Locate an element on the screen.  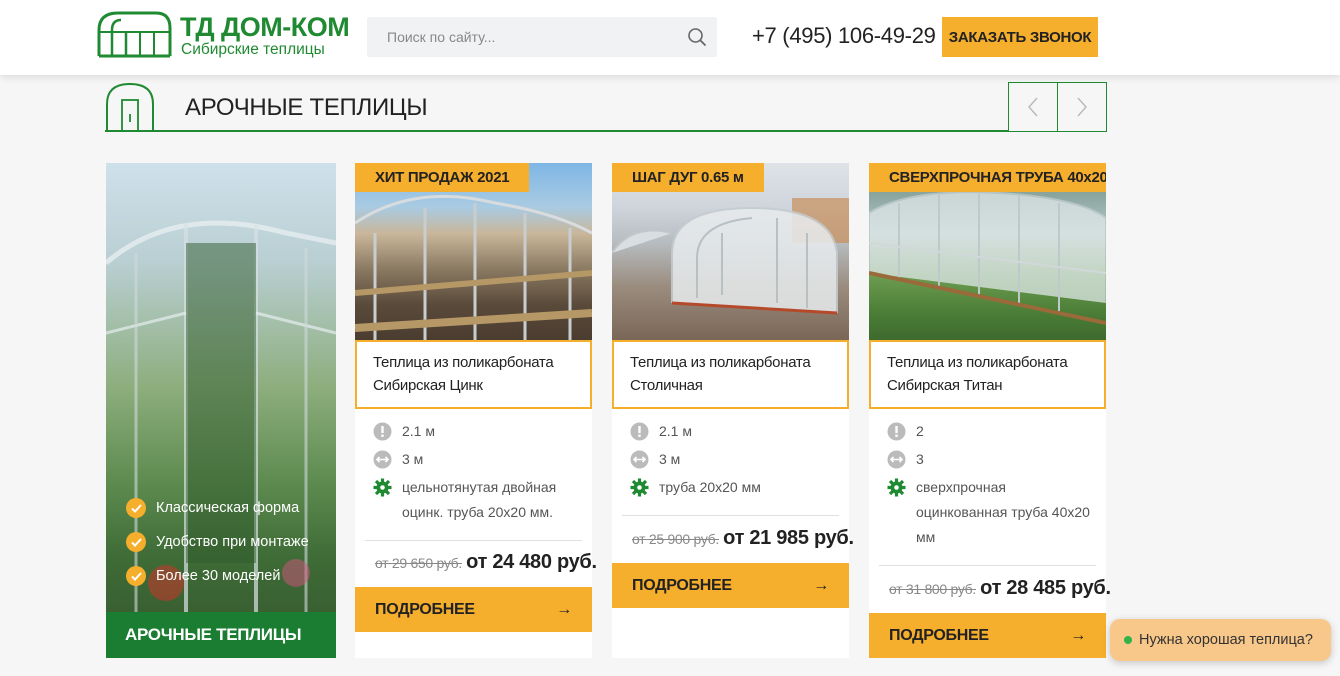
carousel-prev-button is located at coordinates (1033, 107).